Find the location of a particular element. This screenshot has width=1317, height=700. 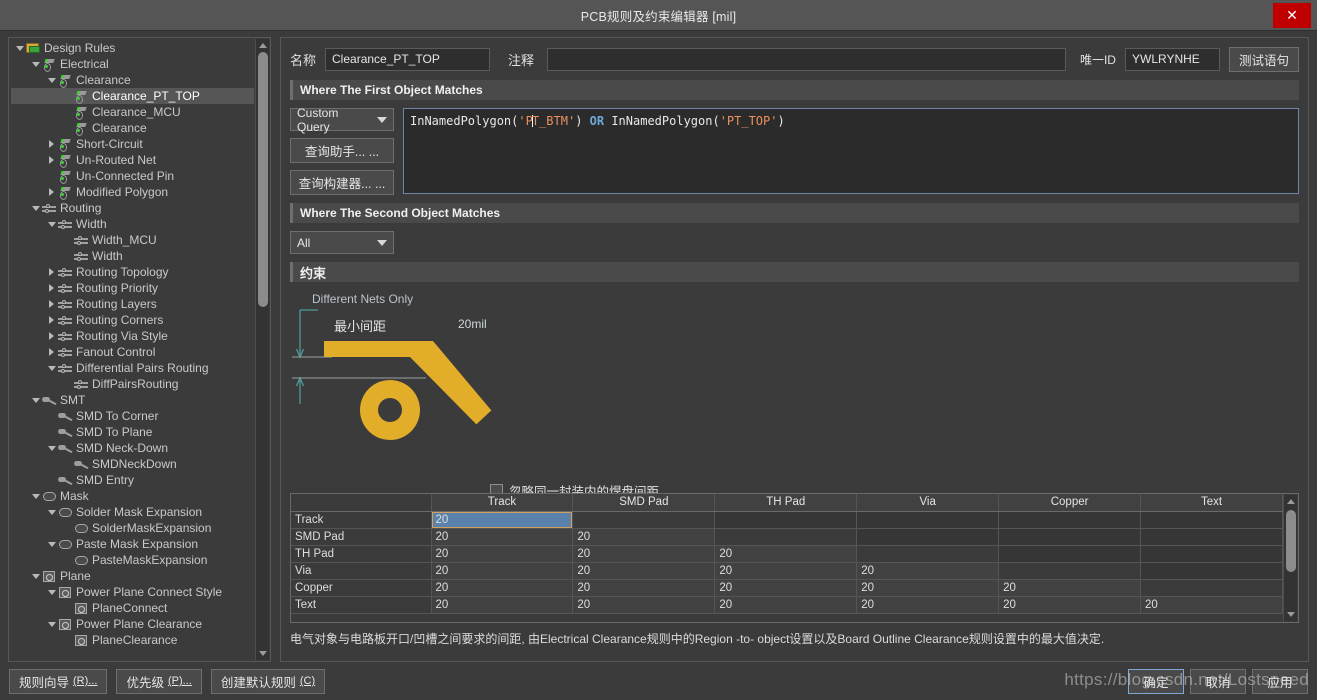

rule-name-input: Clearance_PT_TOP is located at coordinates (408, 59).